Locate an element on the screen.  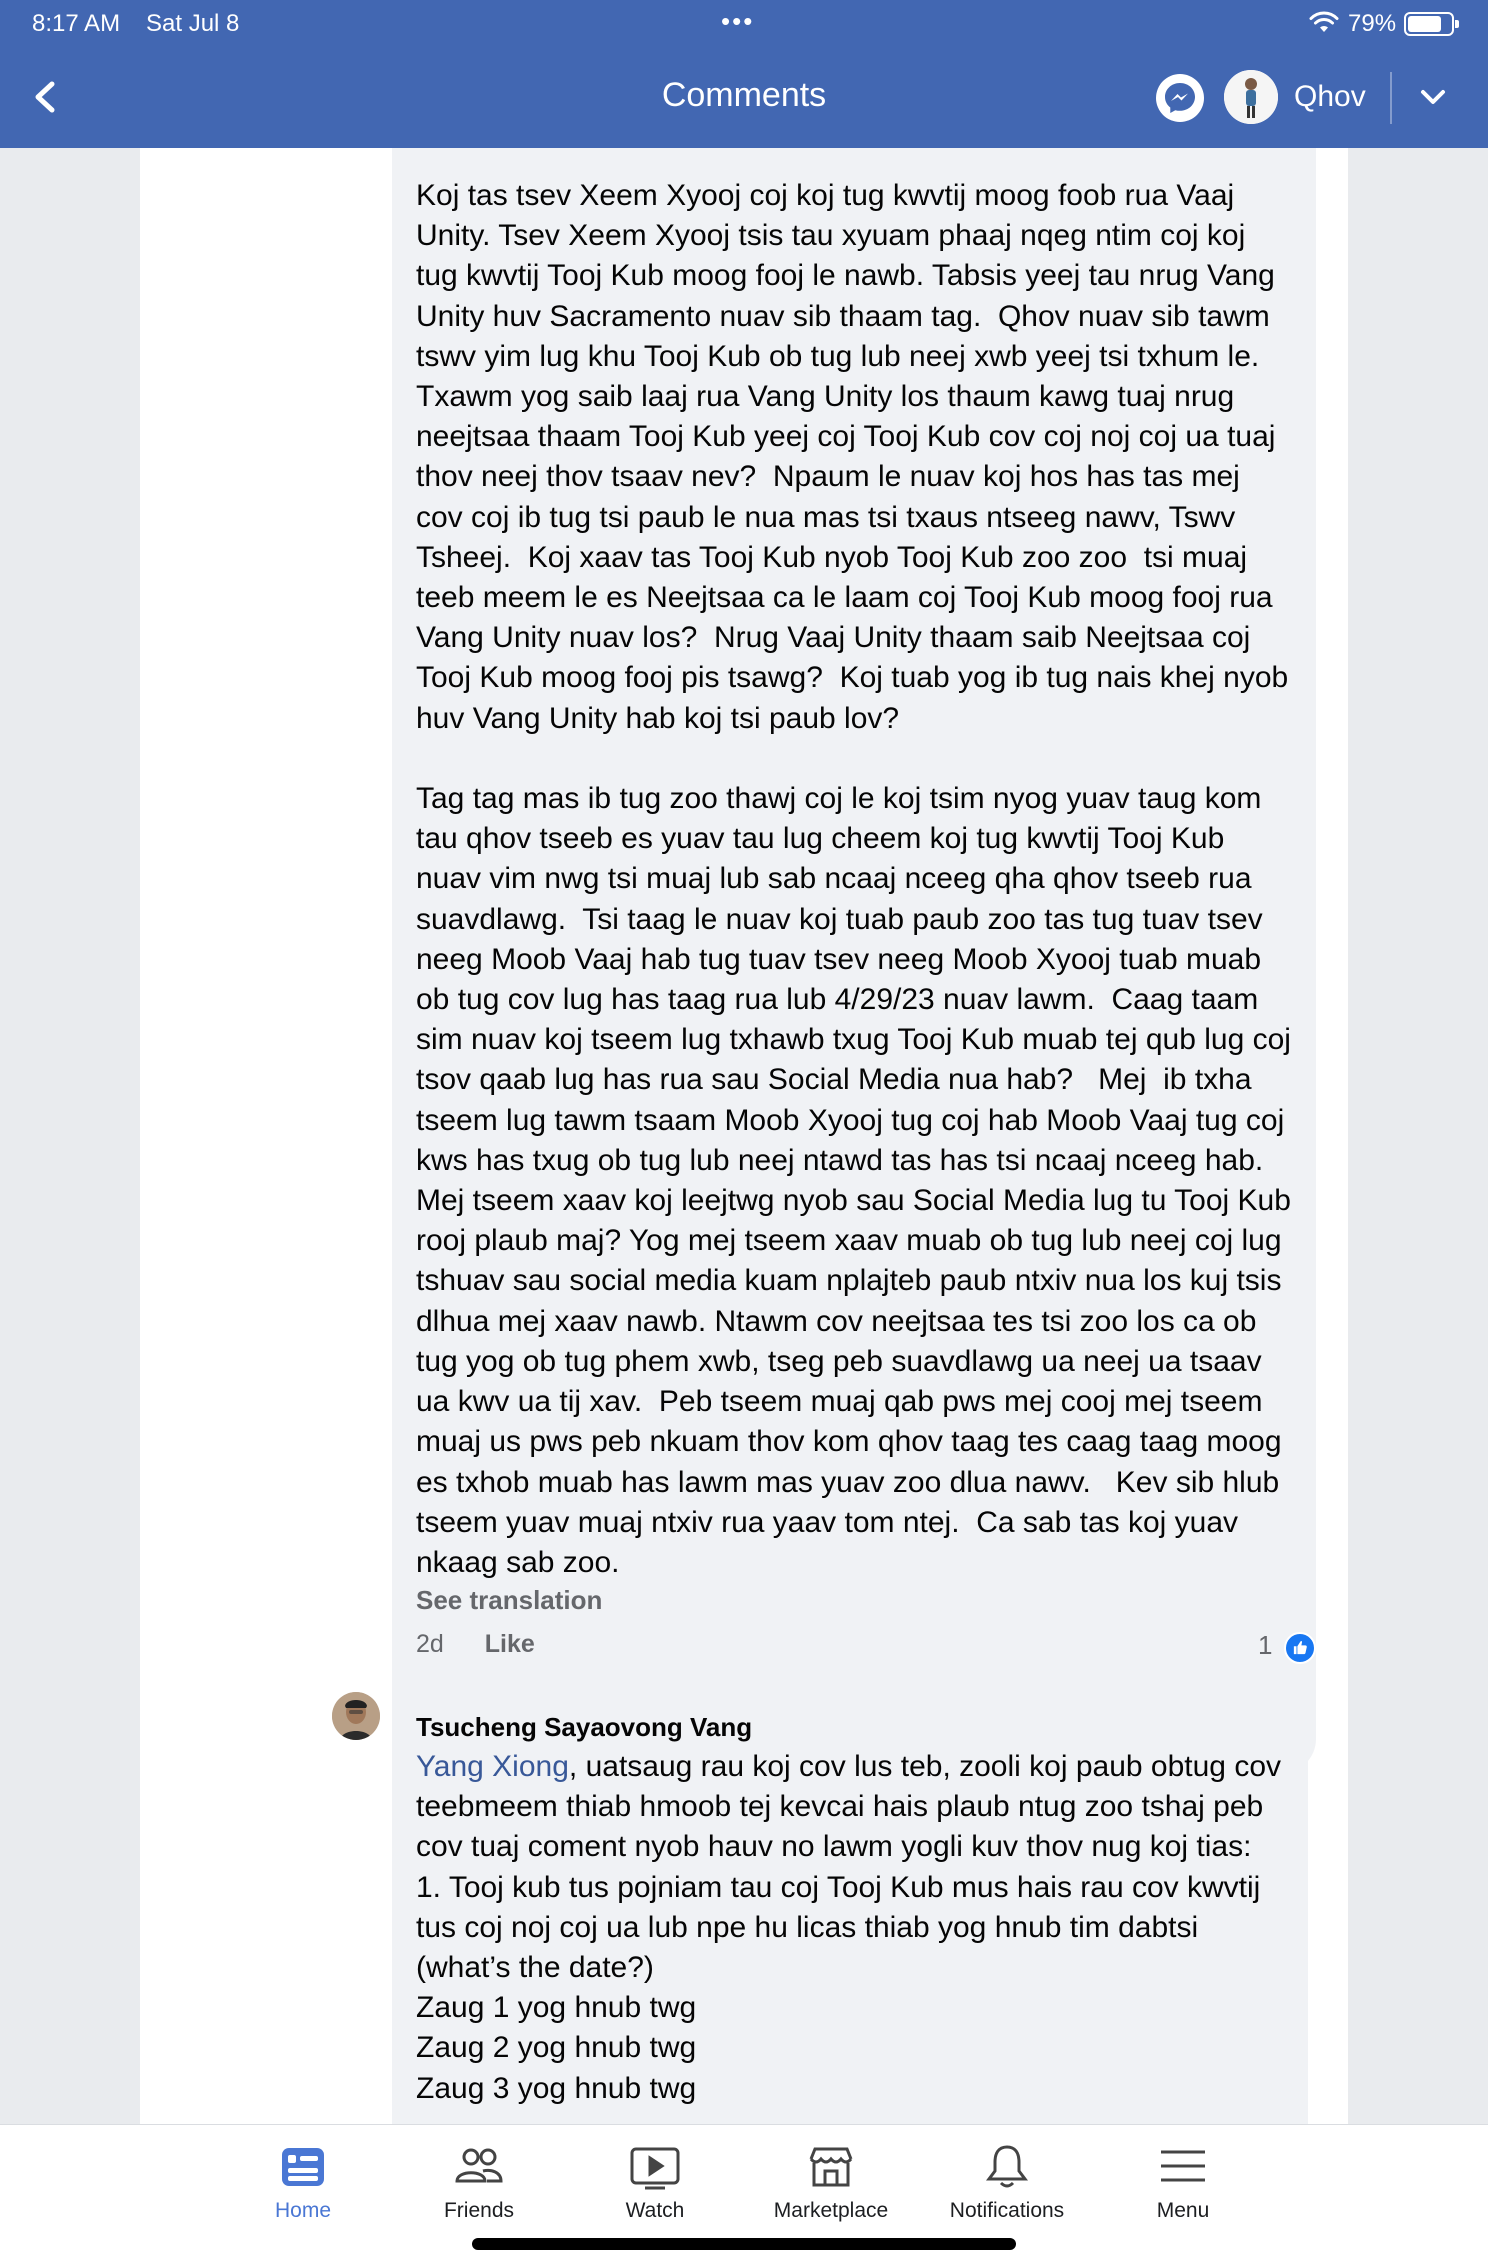
battery-icon is located at coordinates (1431, 24).